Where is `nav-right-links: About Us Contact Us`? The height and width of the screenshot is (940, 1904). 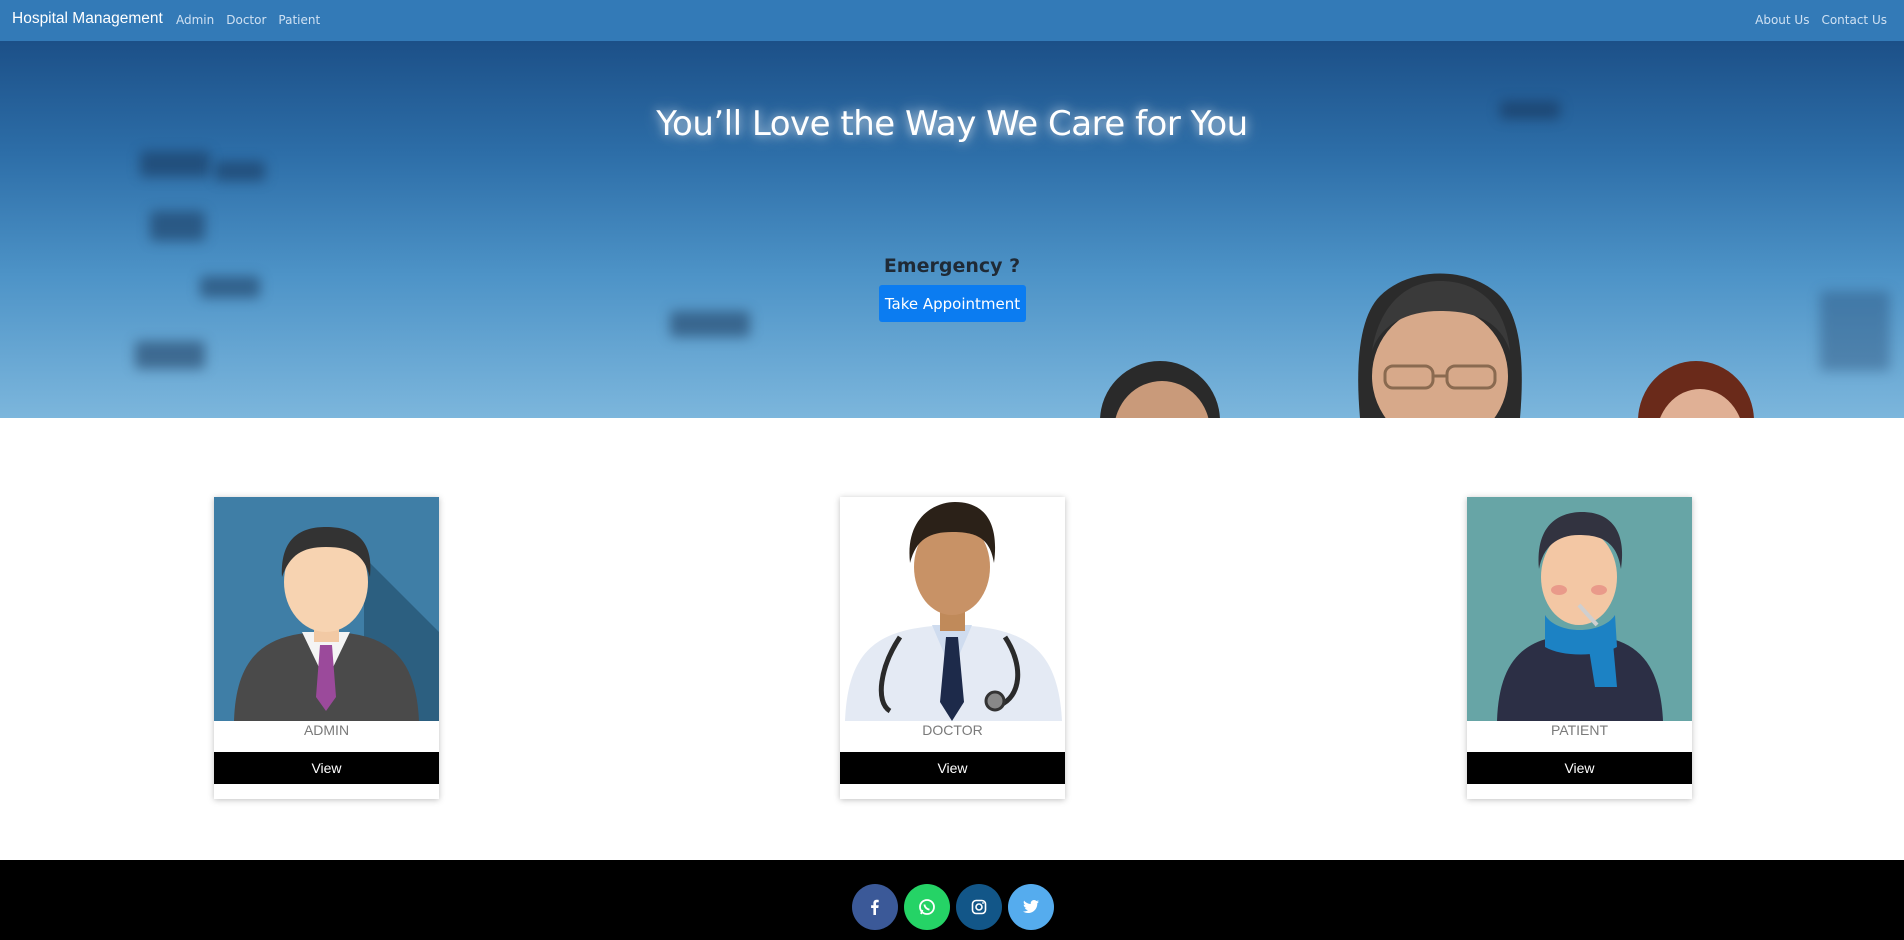 nav-right-links: About Us Contact Us is located at coordinates (1821, 20).